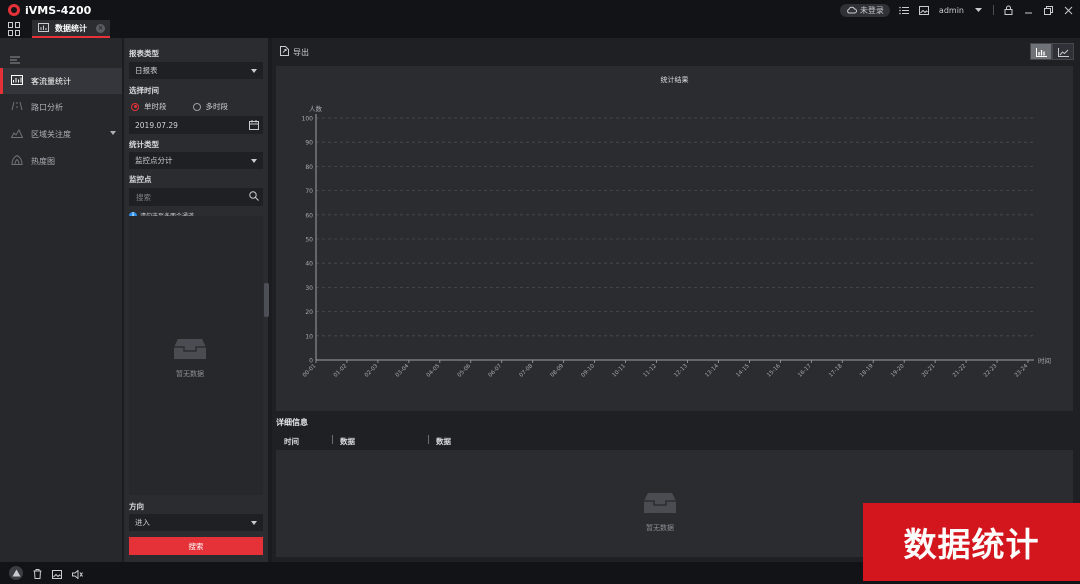 The width and height of the screenshot is (1080, 584). I want to click on column-header-data: 数据, so click(347, 441).